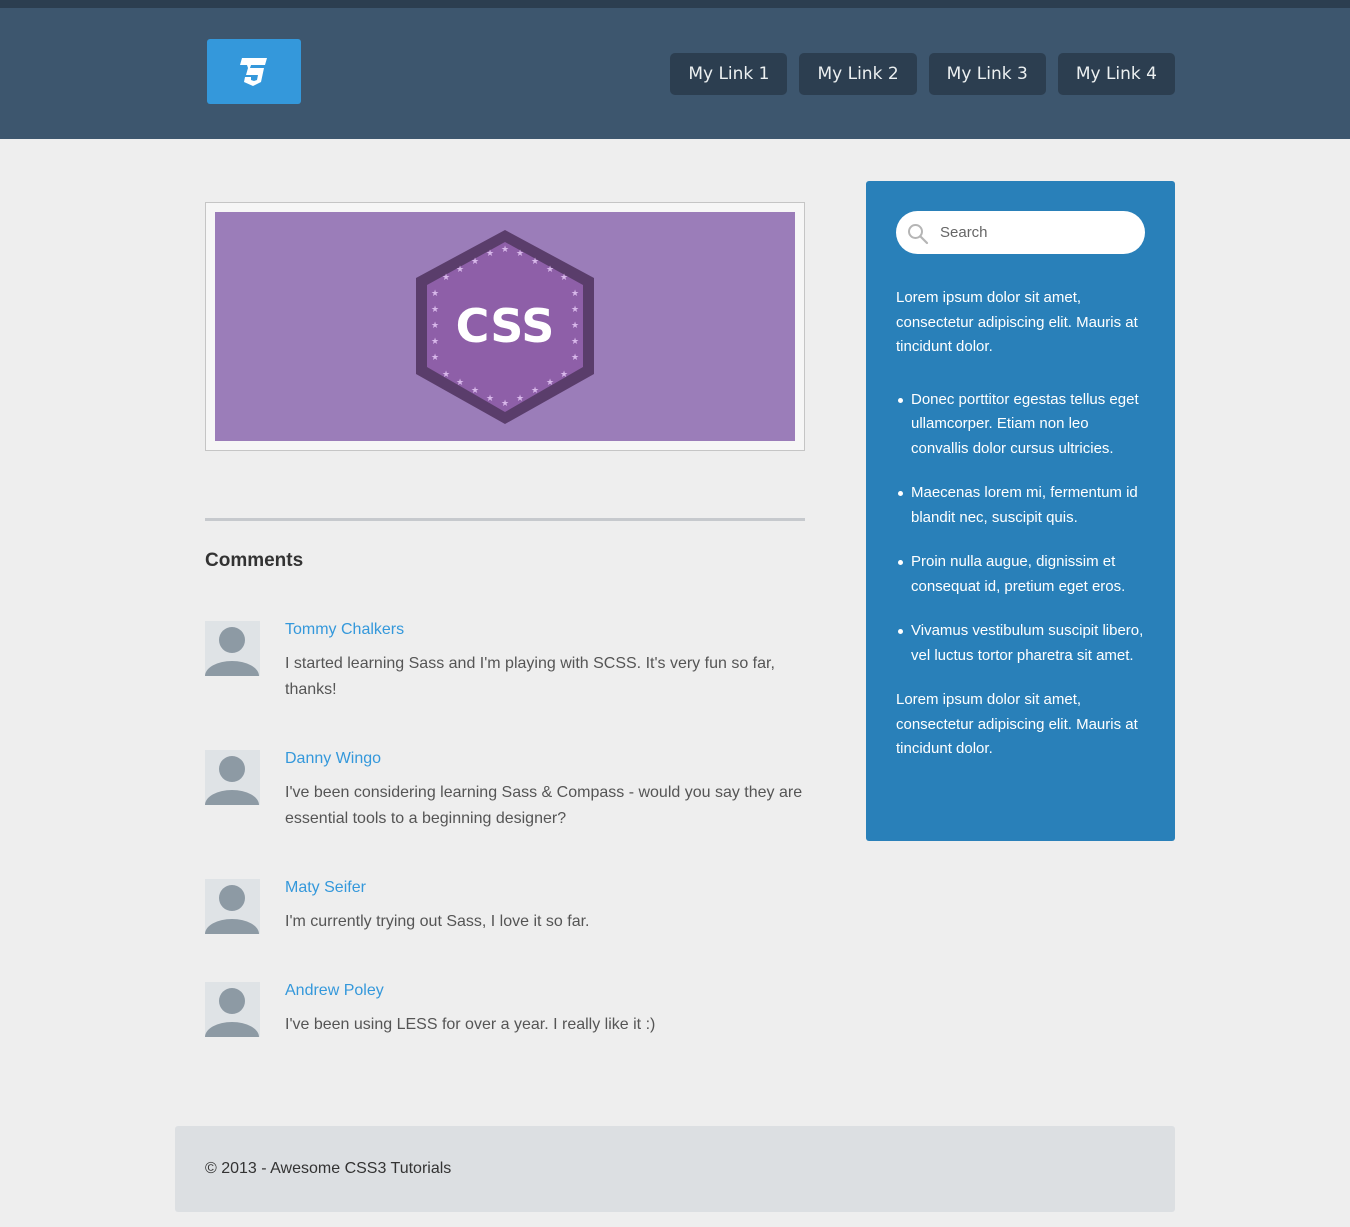 The width and height of the screenshot is (1350, 1227). Describe the element at coordinates (334, 991) in the screenshot. I see `comment-author-link: Andrew Poley` at that location.